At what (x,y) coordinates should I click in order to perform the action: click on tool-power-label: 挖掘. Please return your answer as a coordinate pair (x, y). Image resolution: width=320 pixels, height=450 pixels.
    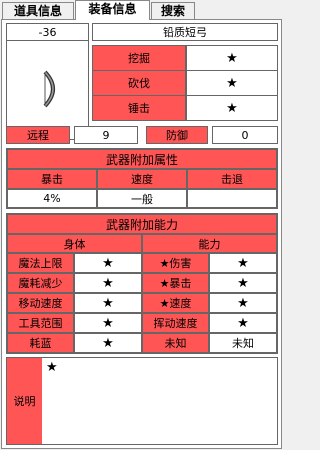
    Looking at the image, I should click on (139, 58).